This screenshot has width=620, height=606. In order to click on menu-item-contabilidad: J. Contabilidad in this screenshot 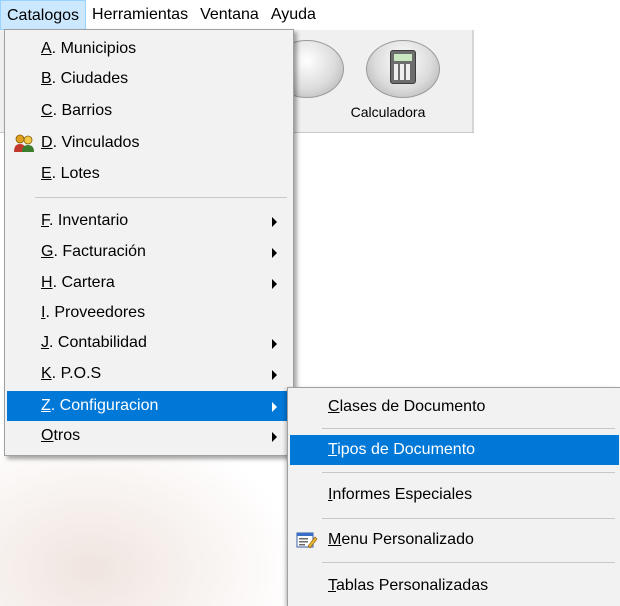, I will do `click(149, 343)`.